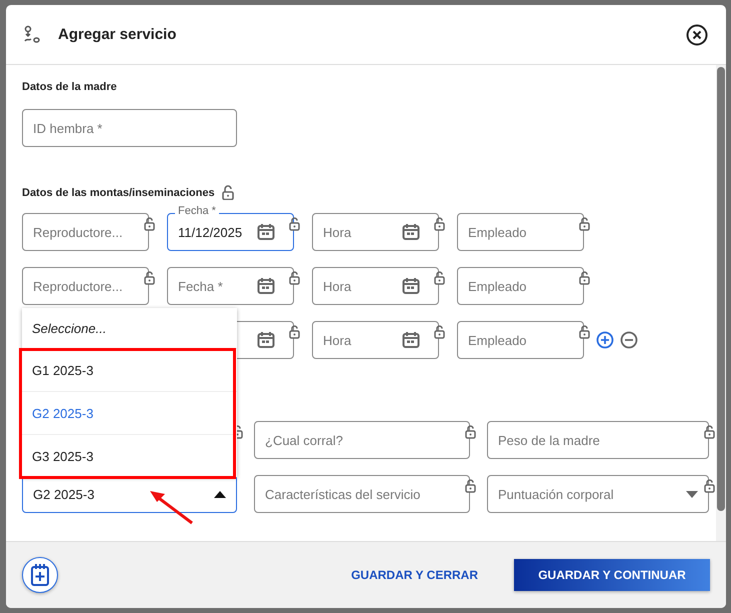  I want to click on scrollbar-thumb, so click(721, 289).